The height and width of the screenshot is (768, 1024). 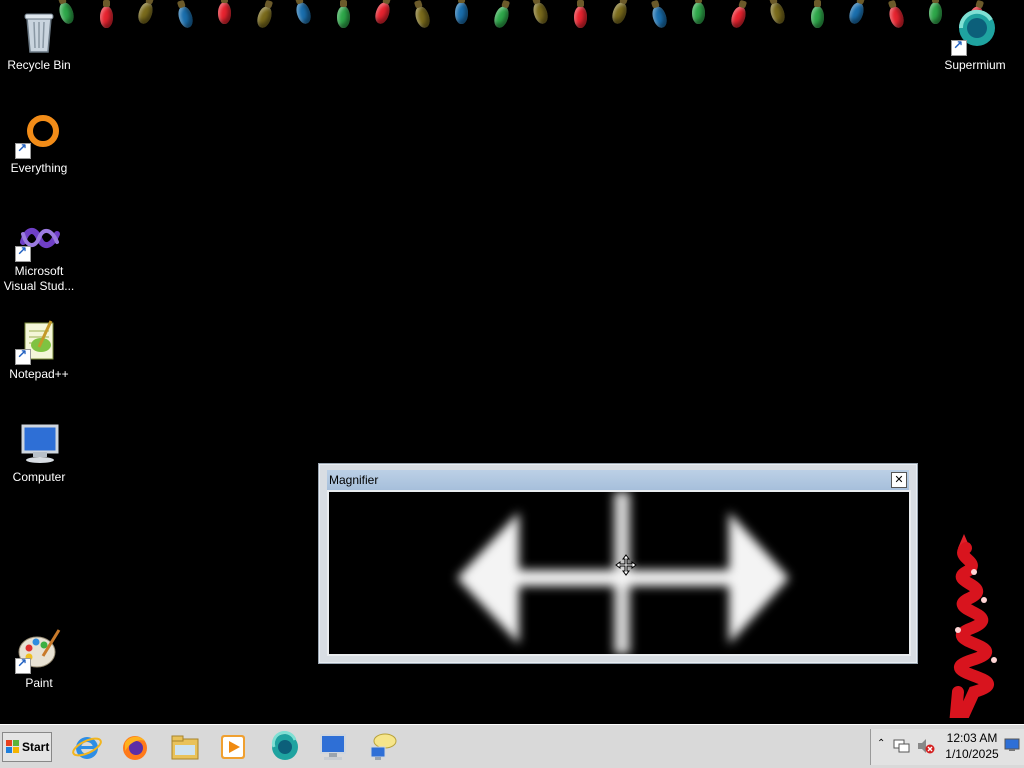 What do you see at coordinates (972, 738) in the screenshot?
I see `clock-time: 12:03 AM` at bounding box center [972, 738].